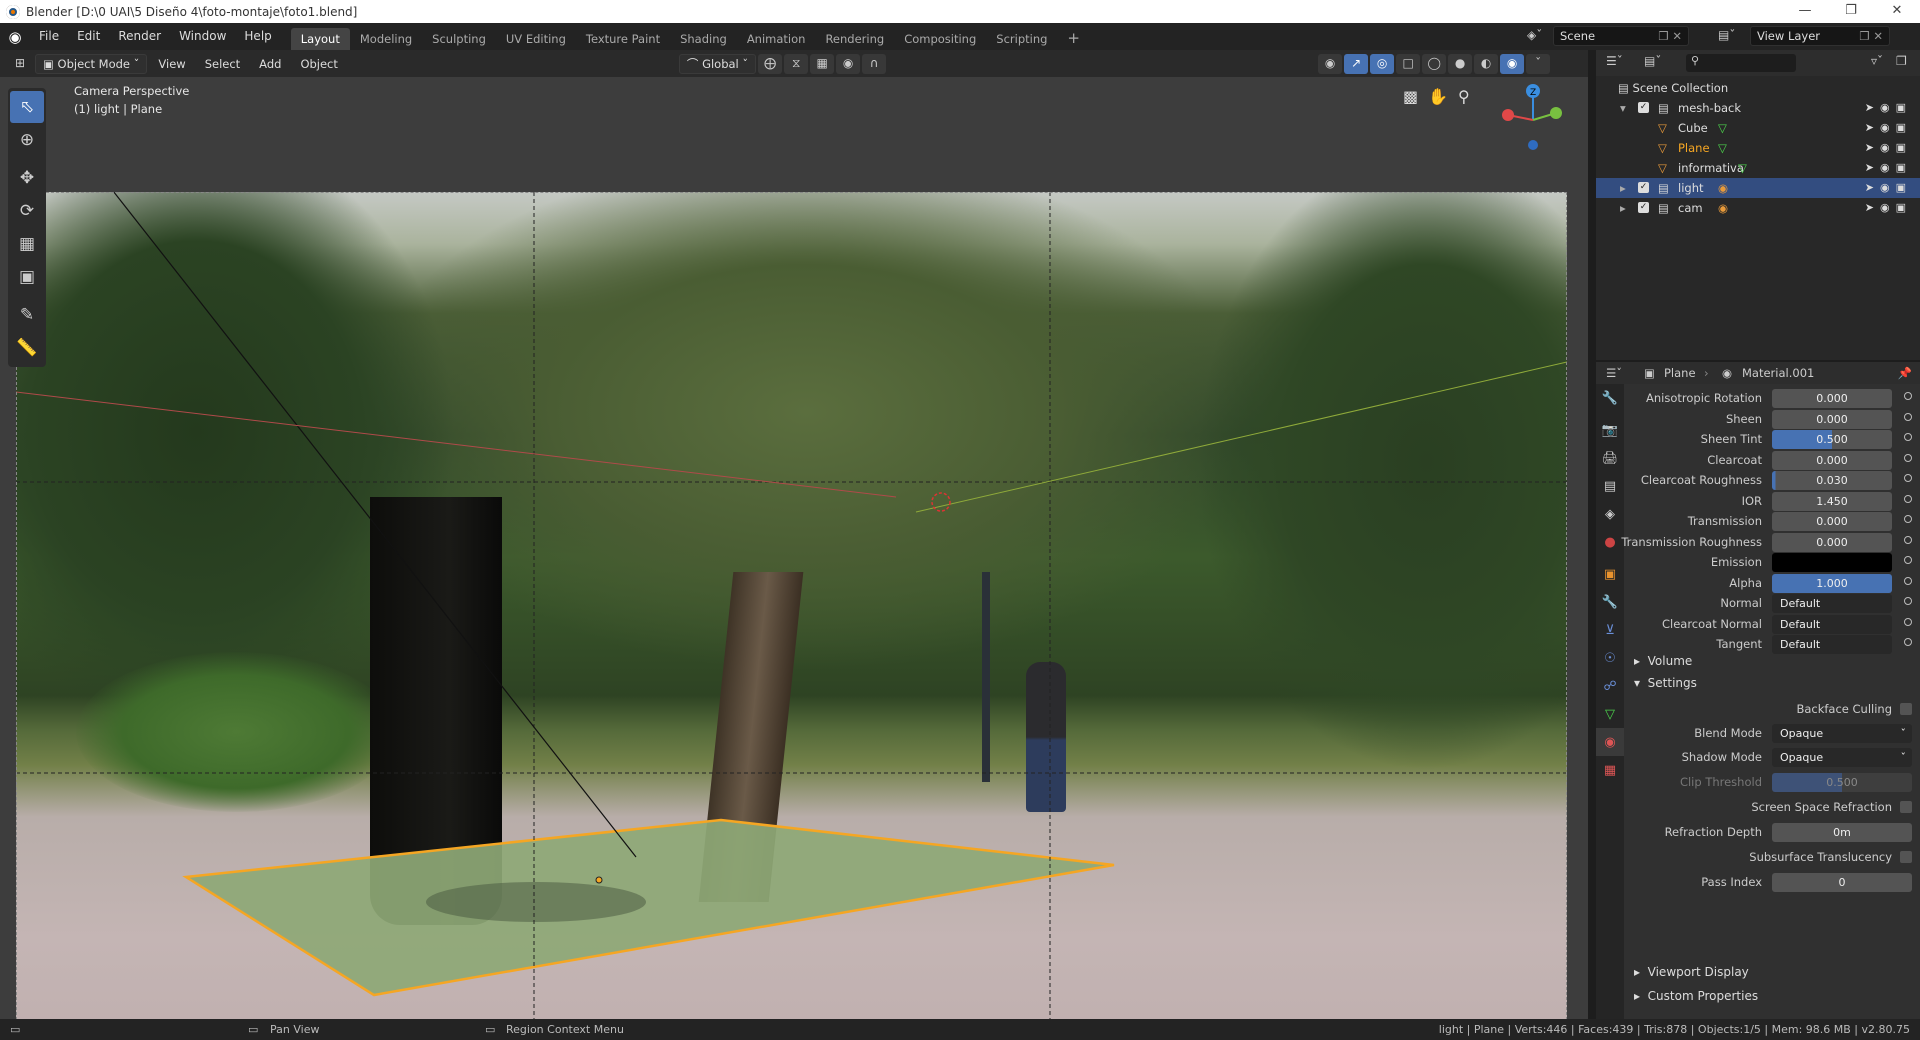  Describe the element at coordinates (1330, 63) in the screenshot. I see `visibility-icon: ◉` at that location.